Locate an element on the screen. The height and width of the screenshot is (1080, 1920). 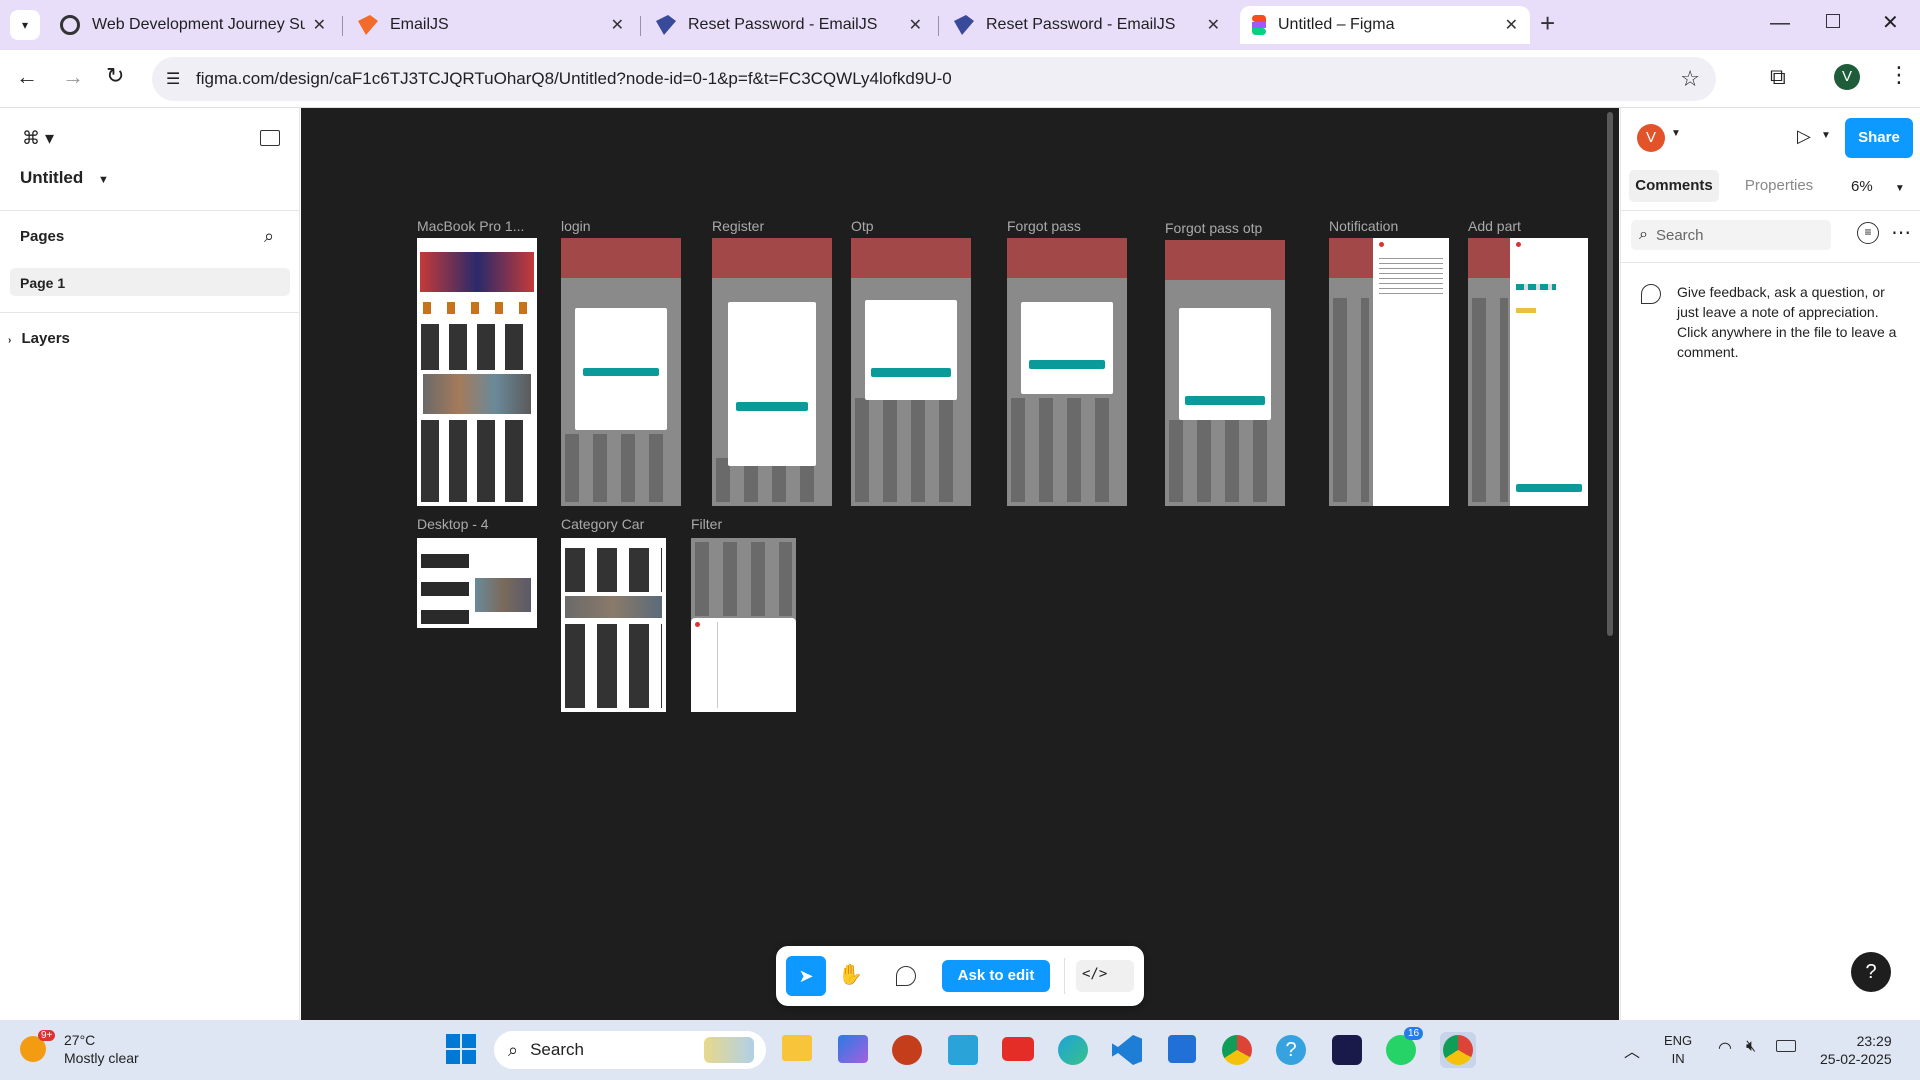
clock: 23:29 25-02-2025 is located at coordinates (1856, 1050).